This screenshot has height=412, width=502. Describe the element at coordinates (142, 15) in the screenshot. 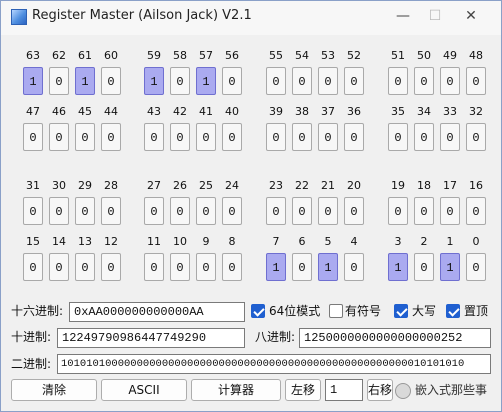

I see `window-title: Register Master (Ailson Jack) V2.1` at that location.